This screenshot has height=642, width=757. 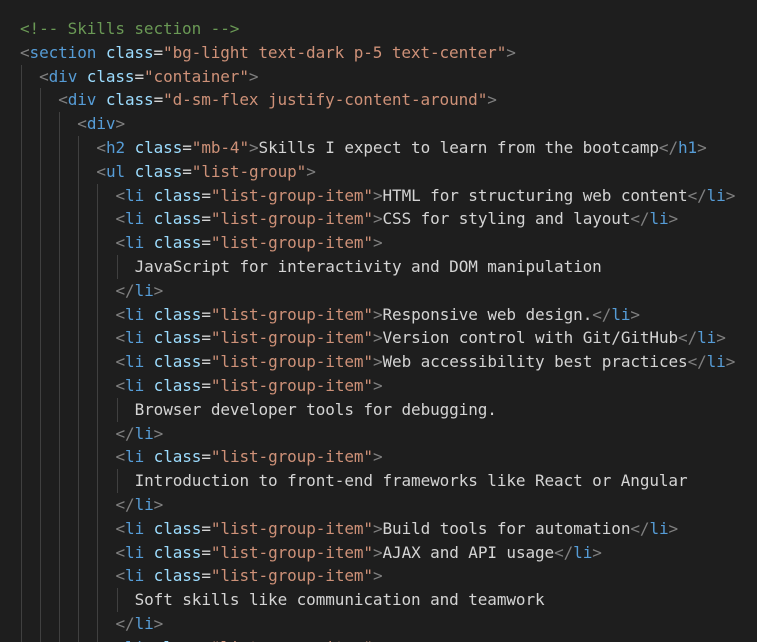 I want to click on code-token-text: AJAX and API usage, so click(x=468, y=552).